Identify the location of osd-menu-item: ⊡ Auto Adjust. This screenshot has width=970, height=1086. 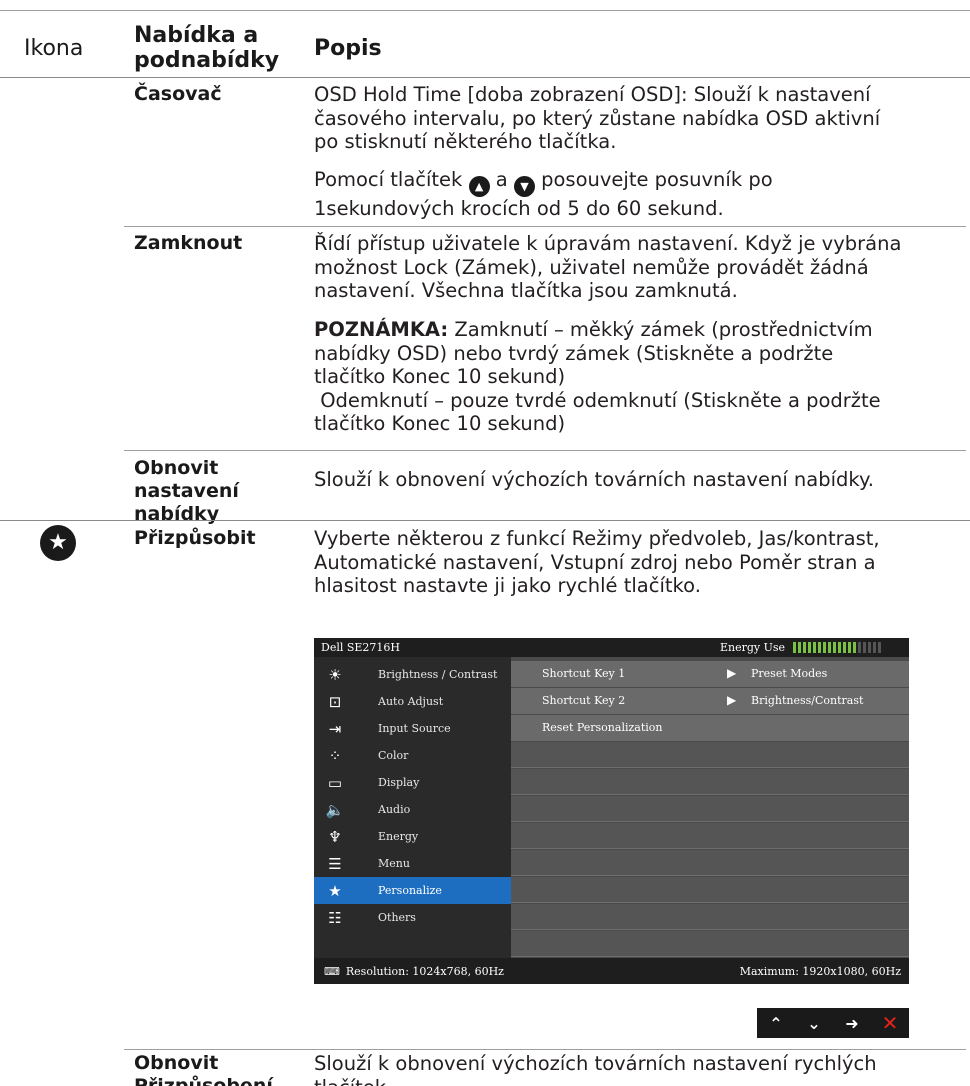
(412, 701).